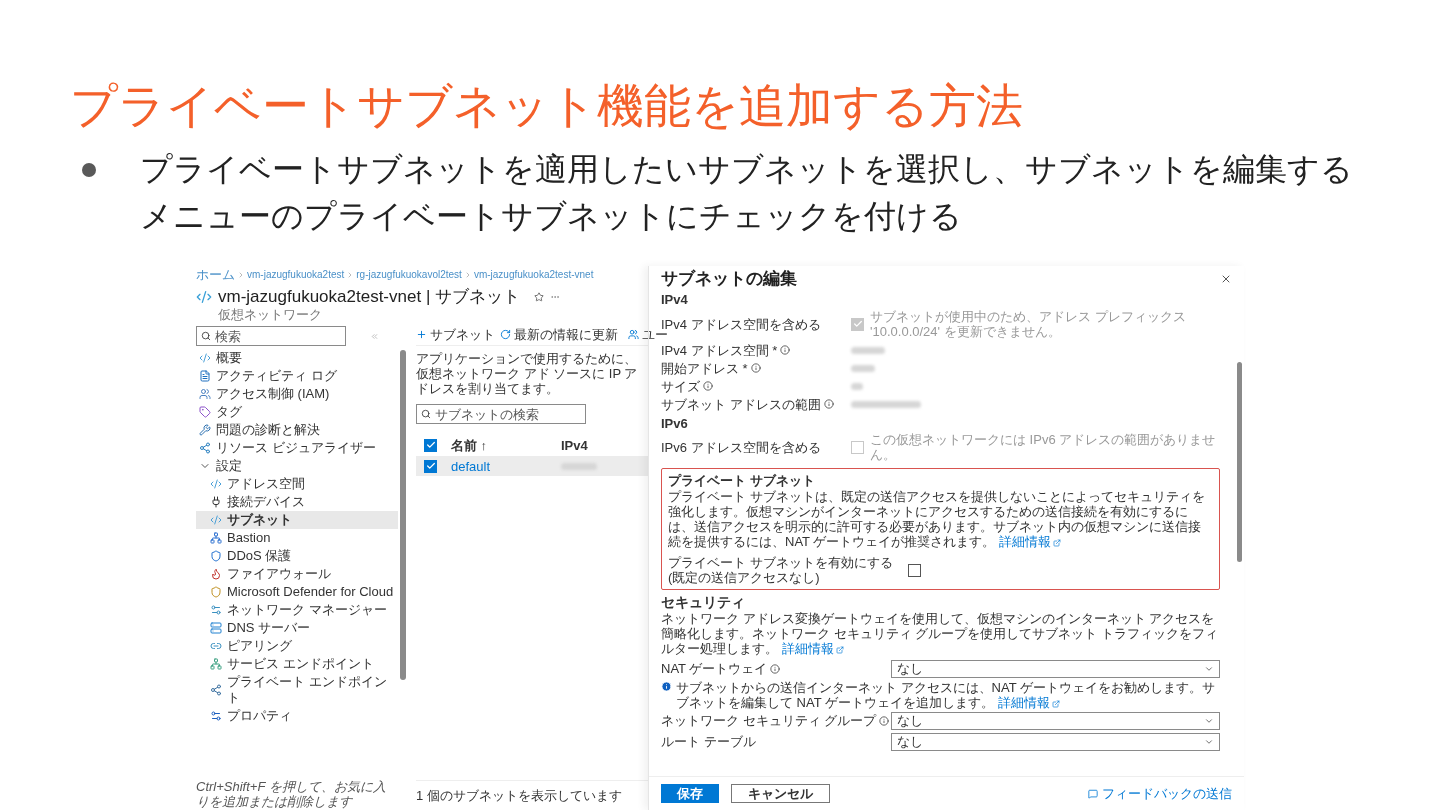 The image size is (1440, 810). What do you see at coordinates (769, 720) in the screenshot?
I see `field-label: ネットワーク セキュリティ グループ` at bounding box center [769, 720].